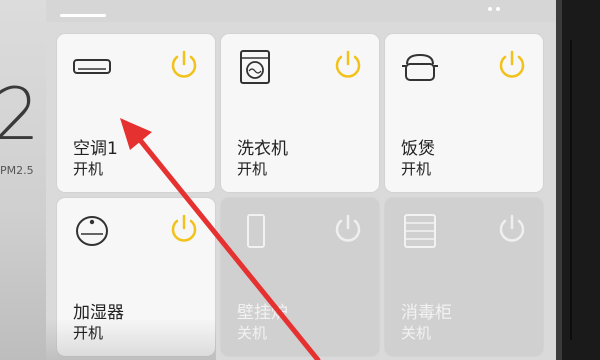 The image size is (600, 360). Describe the element at coordinates (262, 313) in the screenshot. I see `device-name: 壁挂炉` at that location.